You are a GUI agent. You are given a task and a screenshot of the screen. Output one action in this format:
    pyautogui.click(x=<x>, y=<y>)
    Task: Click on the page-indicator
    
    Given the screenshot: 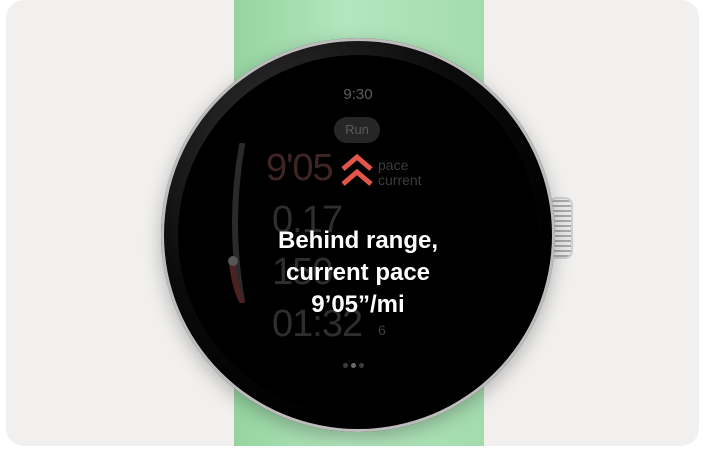 What is the action you would take?
    pyautogui.click(x=363, y=361)
    